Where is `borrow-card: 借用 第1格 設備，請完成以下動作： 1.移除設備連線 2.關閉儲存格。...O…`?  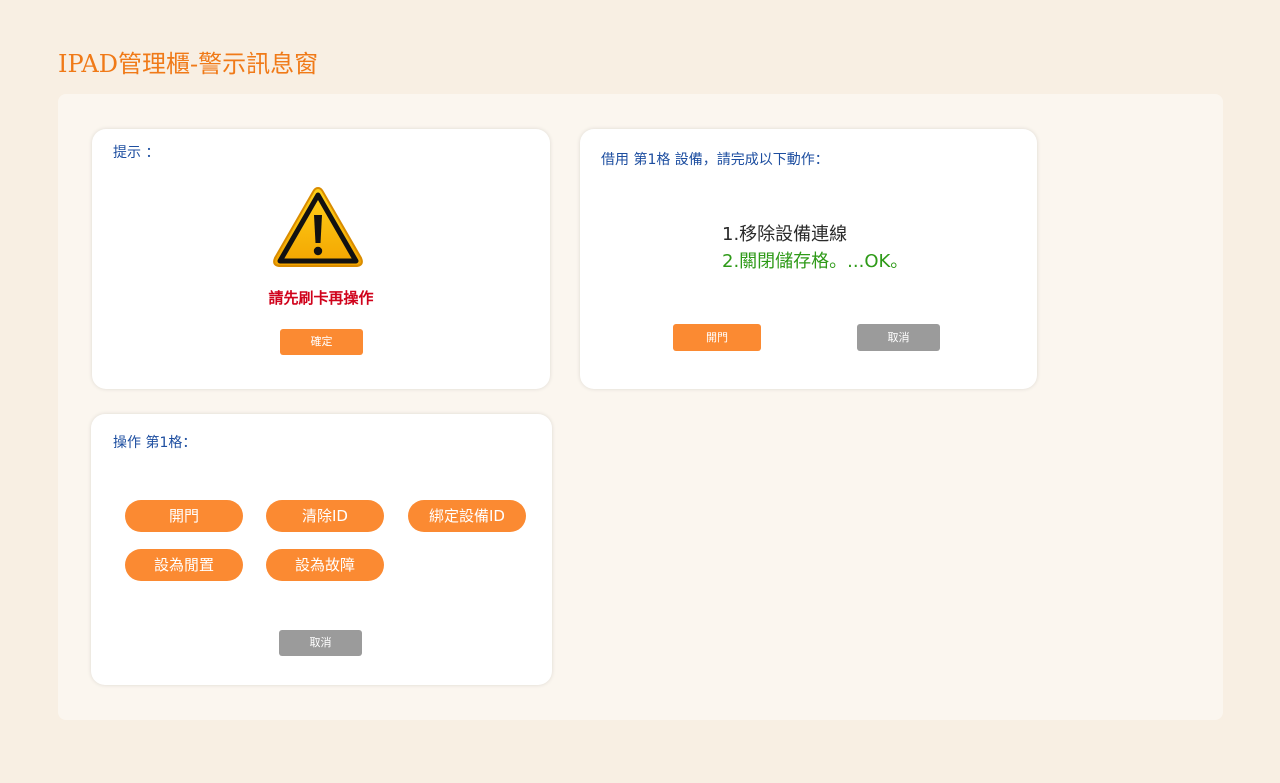
borrow-card: 借用 第1格 設備，請完成以下動作： 1.移除設備連線 2.關閉儲存格。...O… is located at coordinates (808, 259).